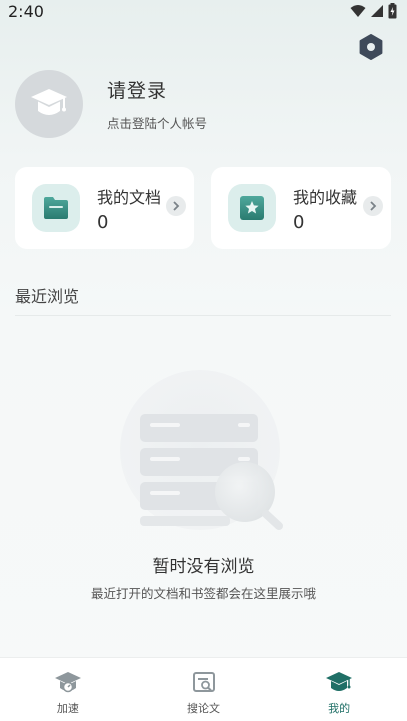 This screenshot has height=721, width=407. Describe the element at coordinates (203, 567) in the screenshot. I see `empty-state-title: 暂时没有浏览` at that location.